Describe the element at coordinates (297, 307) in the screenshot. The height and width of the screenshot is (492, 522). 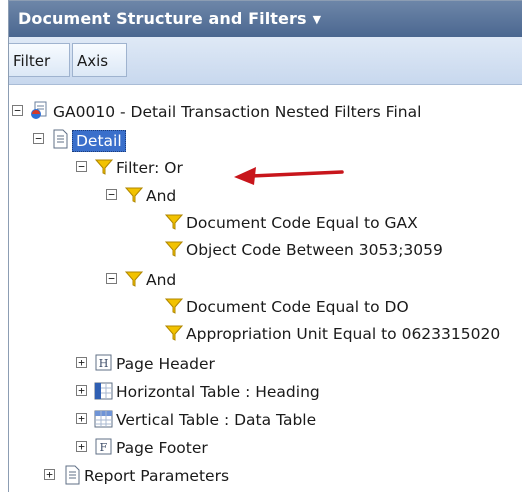
I see `tree-label-condition-3: Document Code Equal to DO` at that location.